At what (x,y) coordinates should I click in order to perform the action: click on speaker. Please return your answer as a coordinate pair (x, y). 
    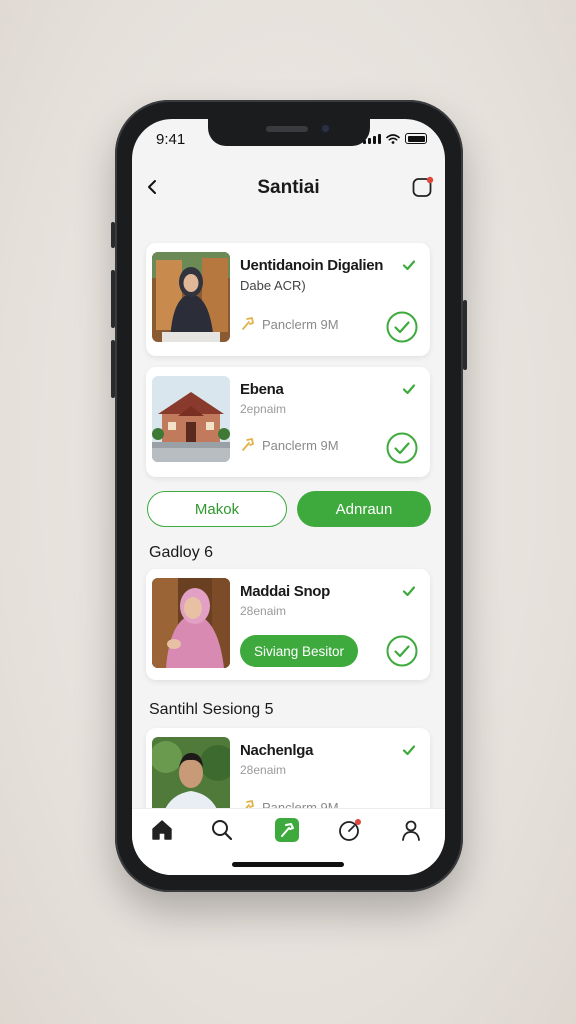
    Looking at the image, I should click on (287, 129).